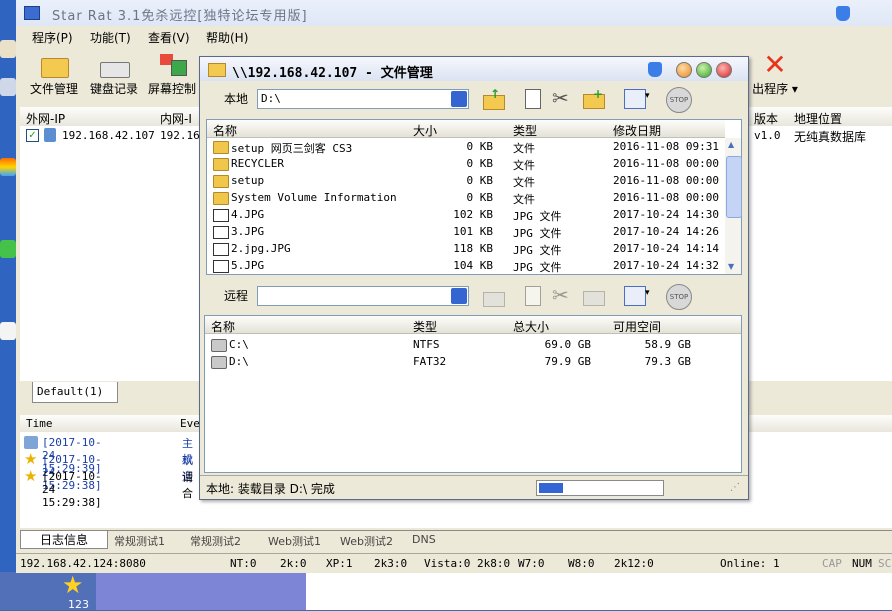 Image resolution: width=892 pixels, height=611 pixels. Describe the element at coordinates (248, 214) in the screenshot. I see `file-name: 4.JPG` at that location.